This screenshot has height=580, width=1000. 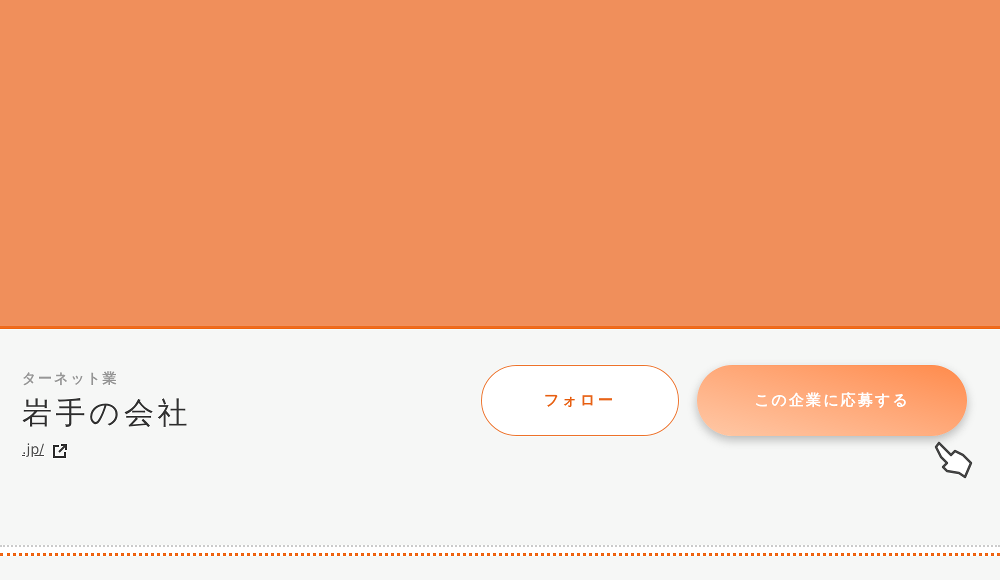 I want to click on hand-cursor-icon, so click(x=954, y=461).